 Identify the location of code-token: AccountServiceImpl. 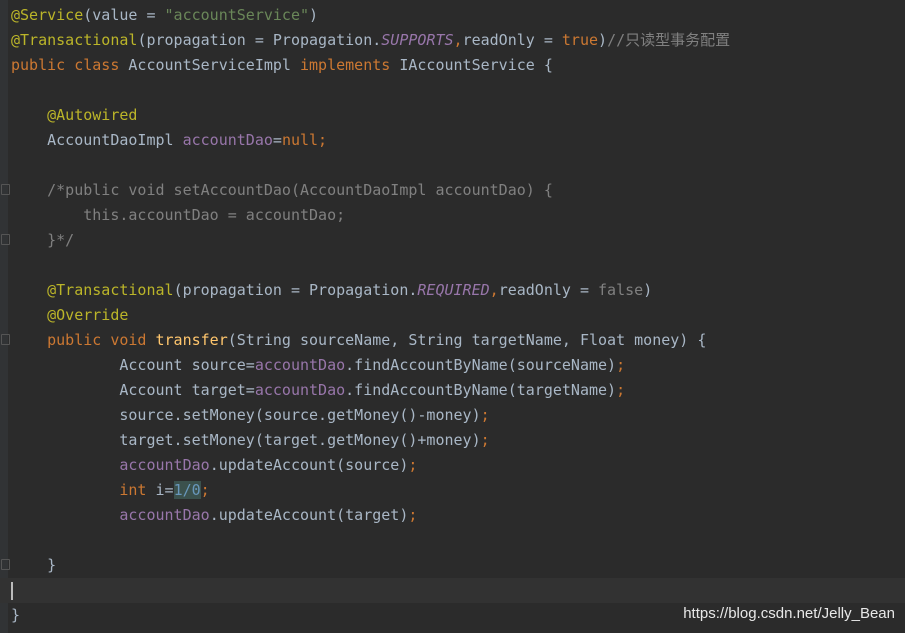
(214, 65).